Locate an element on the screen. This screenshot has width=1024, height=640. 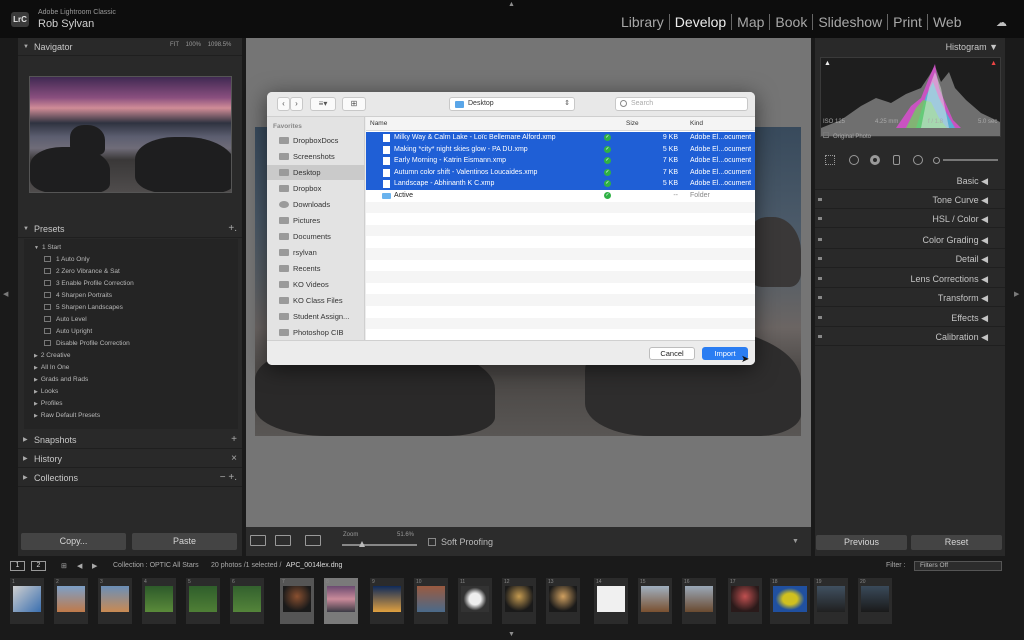
histogram: ▲ ▲ is located at coordinates (910, 97).